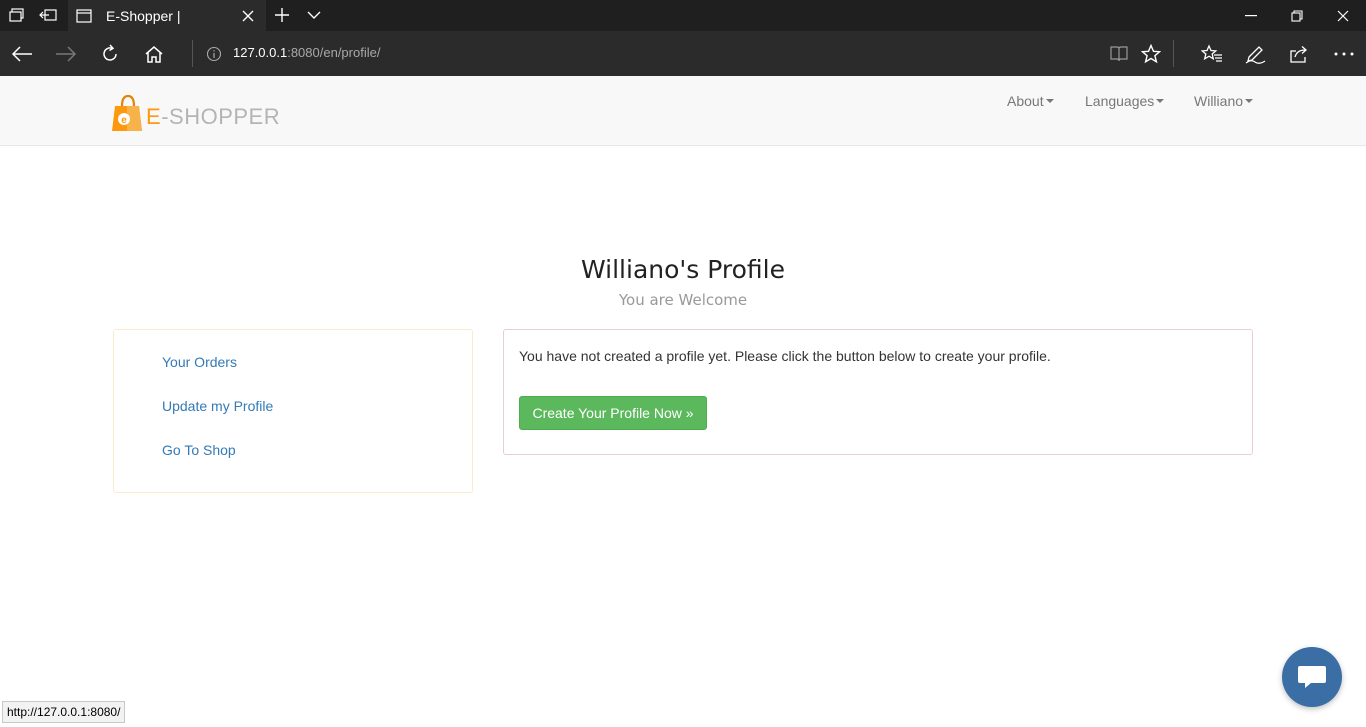 This screenshot has height=727, width=1366. What do you see at coordinates (293, 411) in the screenshot?
I see `profile-sidebar: Your Orders Update my Profile Go To Shop` at bounding box center [293, 411].